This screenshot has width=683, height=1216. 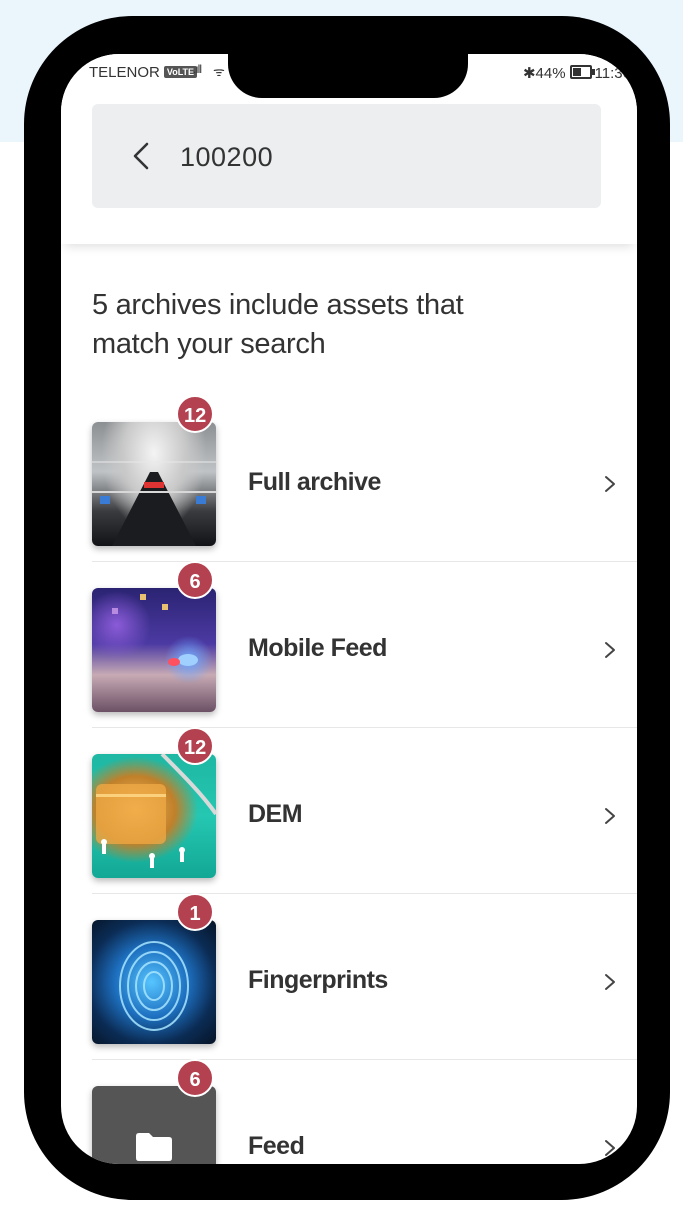 What do you see at coordinates (314, 482) in the screenshot?
I see `archive-name: Full archive` at bounding box center [314, 482].